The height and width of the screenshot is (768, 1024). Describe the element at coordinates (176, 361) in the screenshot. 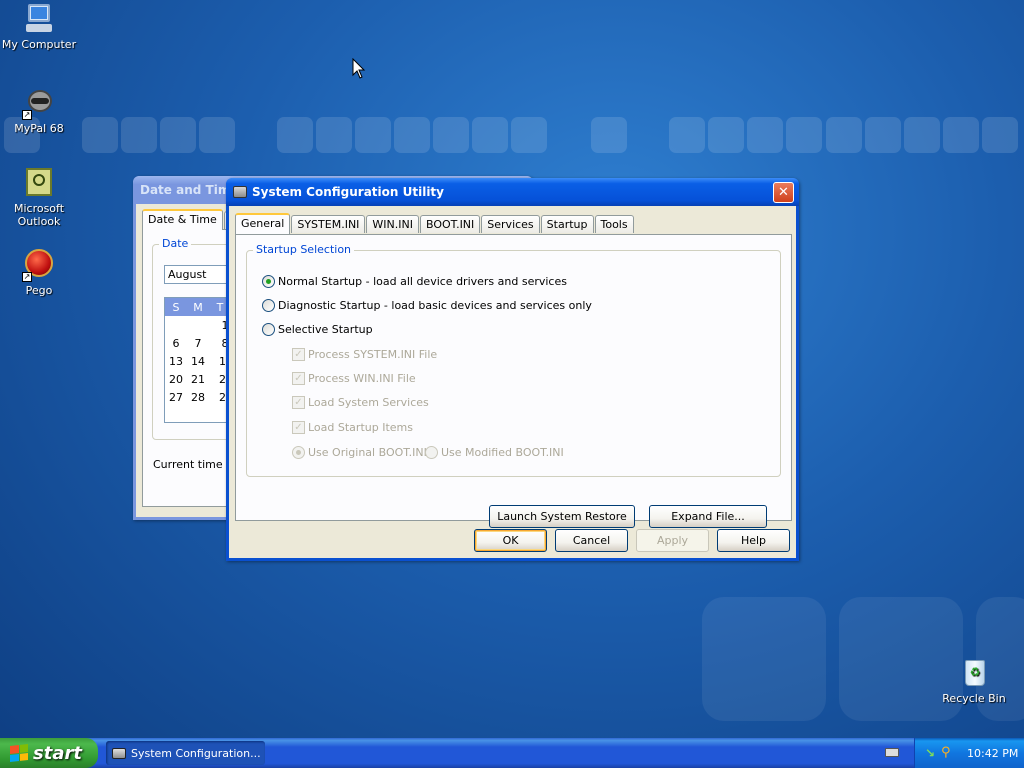

I see `calendar-day: 13` at that location.